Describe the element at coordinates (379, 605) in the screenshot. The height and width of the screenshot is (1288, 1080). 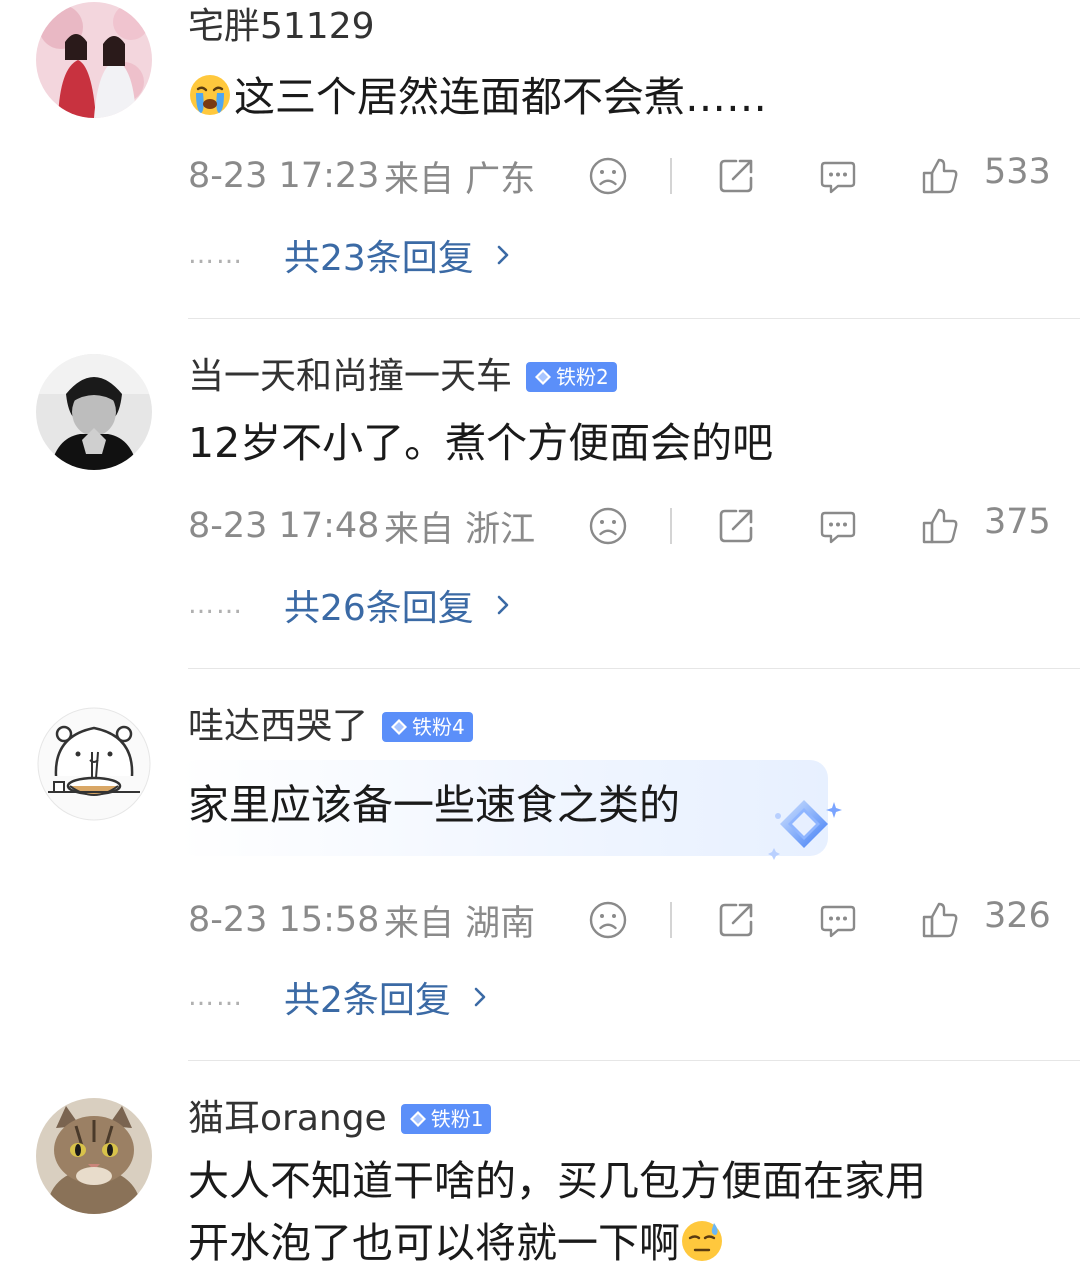
I see `reply-count-text: 共26条回复` at that location.